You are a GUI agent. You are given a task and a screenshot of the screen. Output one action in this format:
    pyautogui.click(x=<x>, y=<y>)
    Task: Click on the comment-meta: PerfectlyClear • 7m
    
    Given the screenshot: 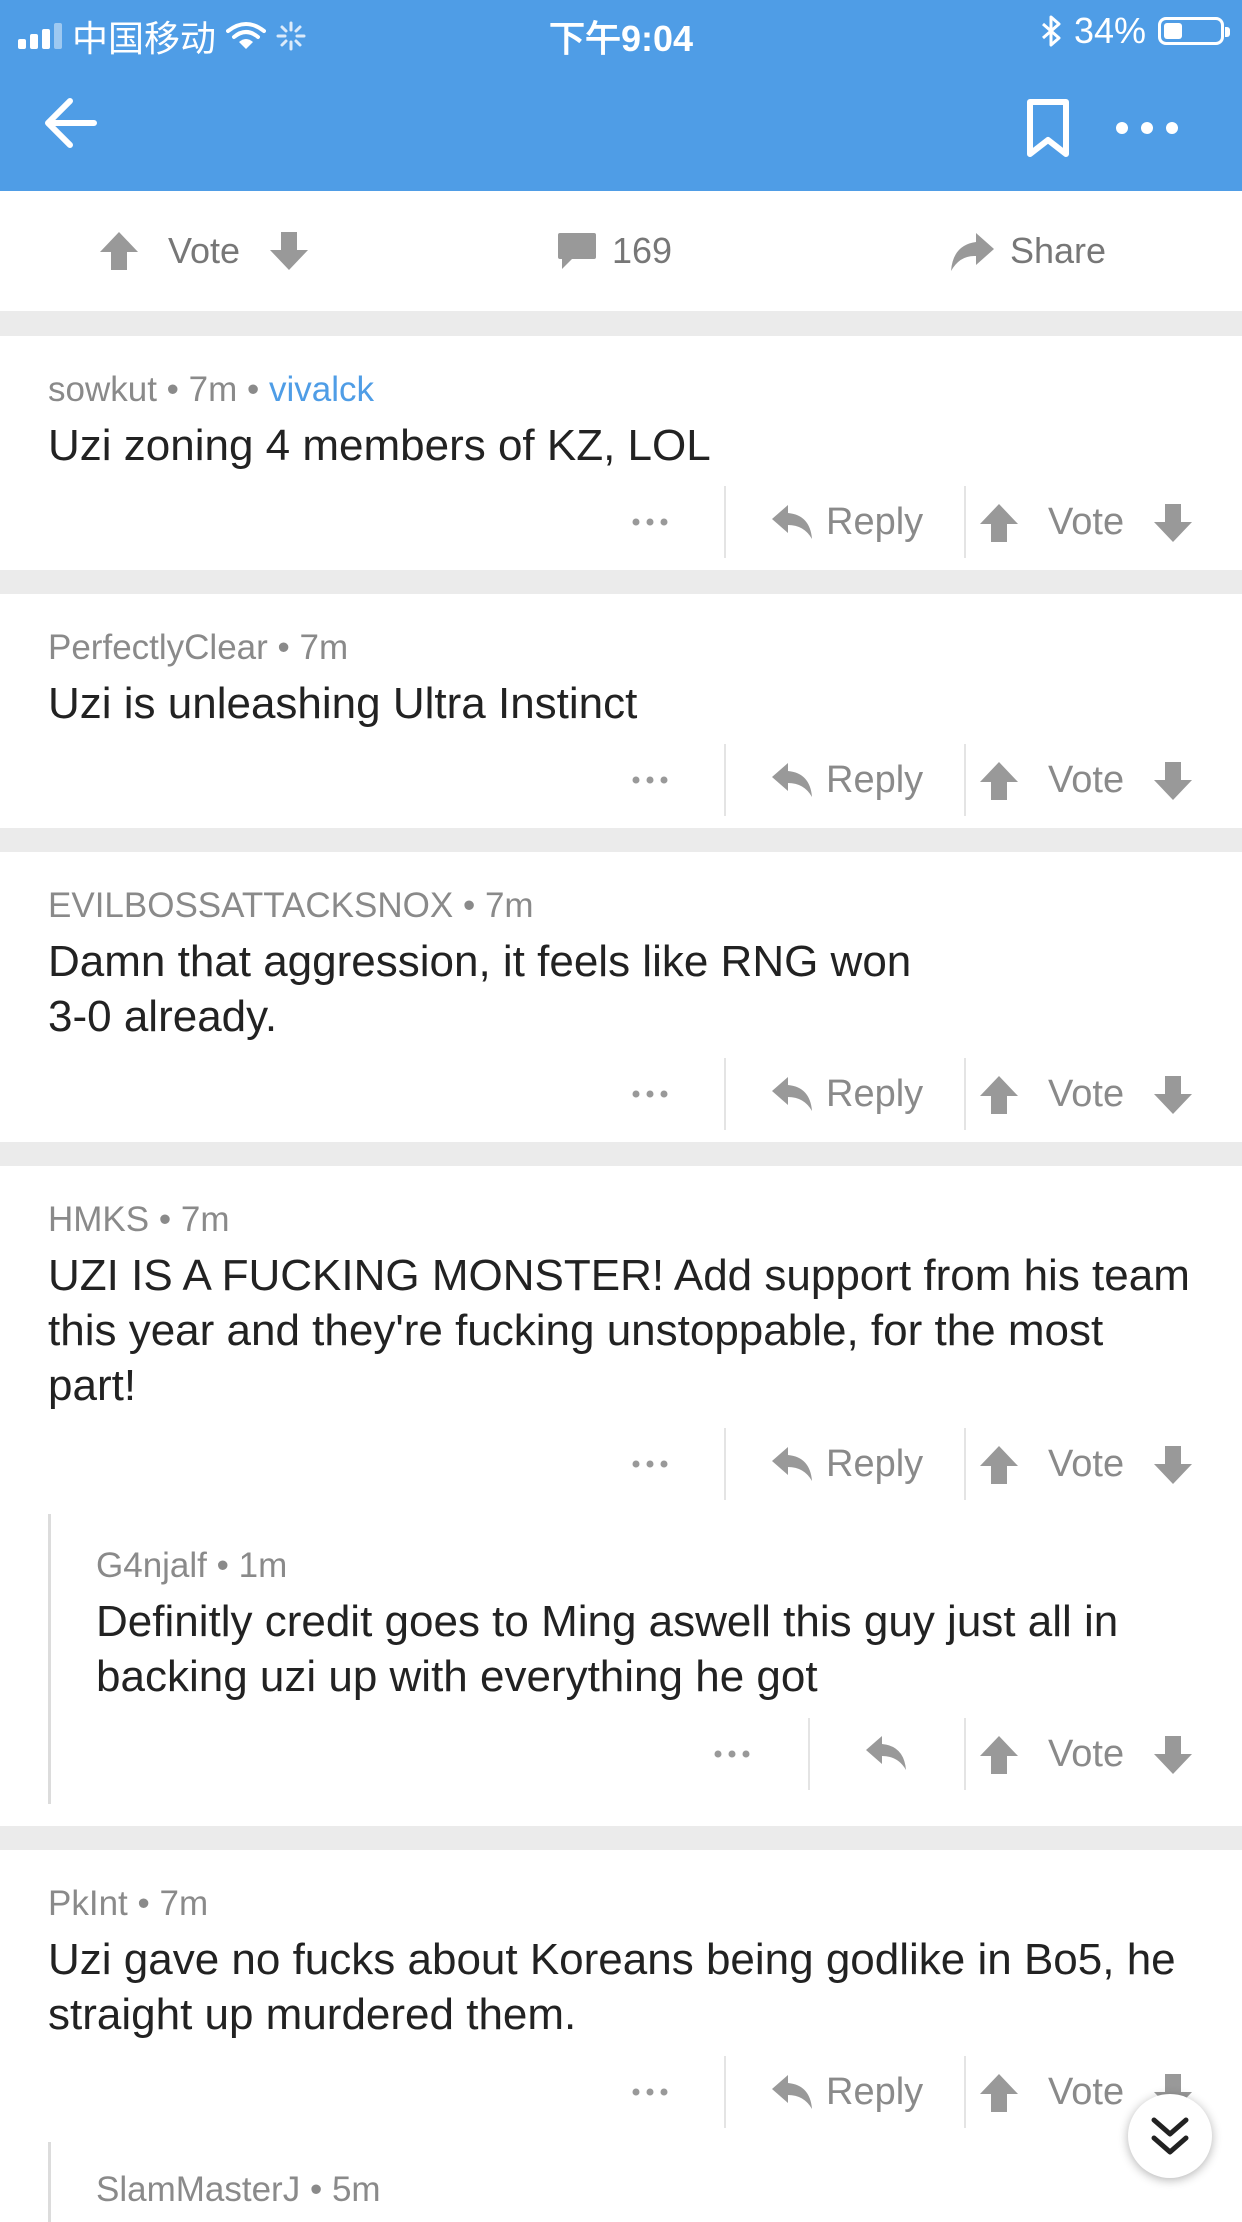 What is the action you would take?
    pyautogui.click(x=198, y=648)
    